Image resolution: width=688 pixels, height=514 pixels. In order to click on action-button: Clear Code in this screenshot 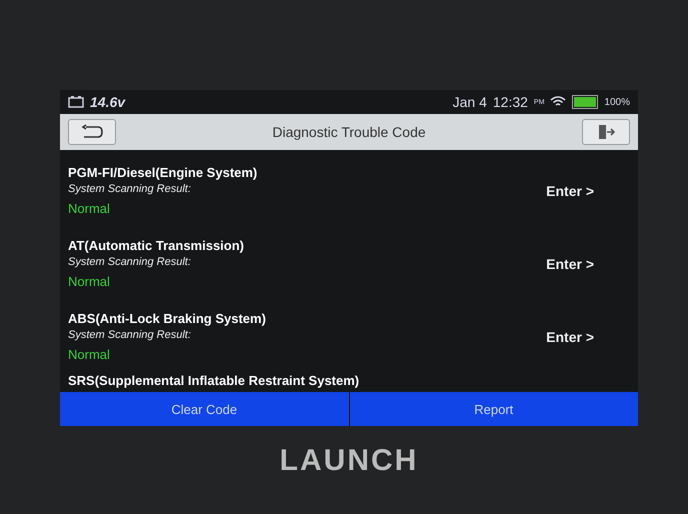, I will do `click(204, 409)`.